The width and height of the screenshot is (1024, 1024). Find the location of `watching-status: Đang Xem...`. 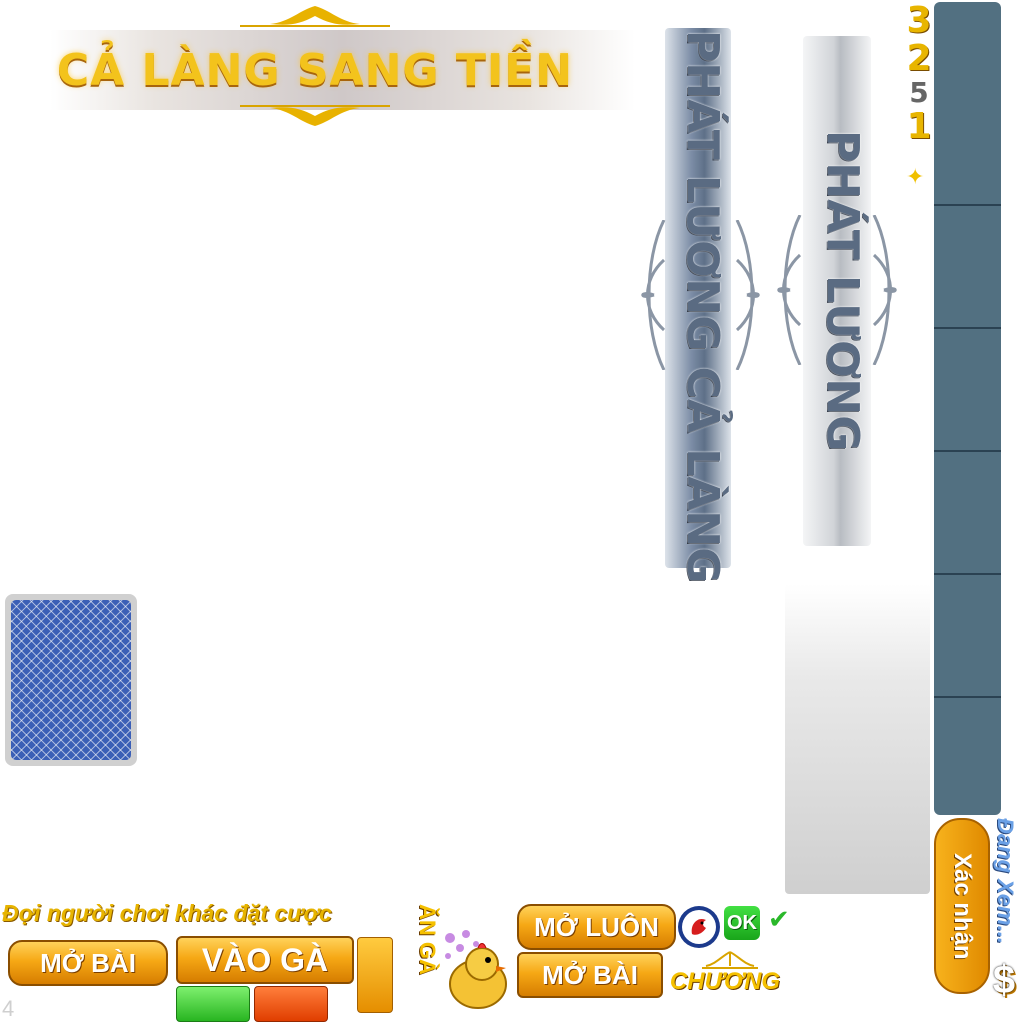

watching-status: Đang Xem... is located at coordinates (1005, 881).